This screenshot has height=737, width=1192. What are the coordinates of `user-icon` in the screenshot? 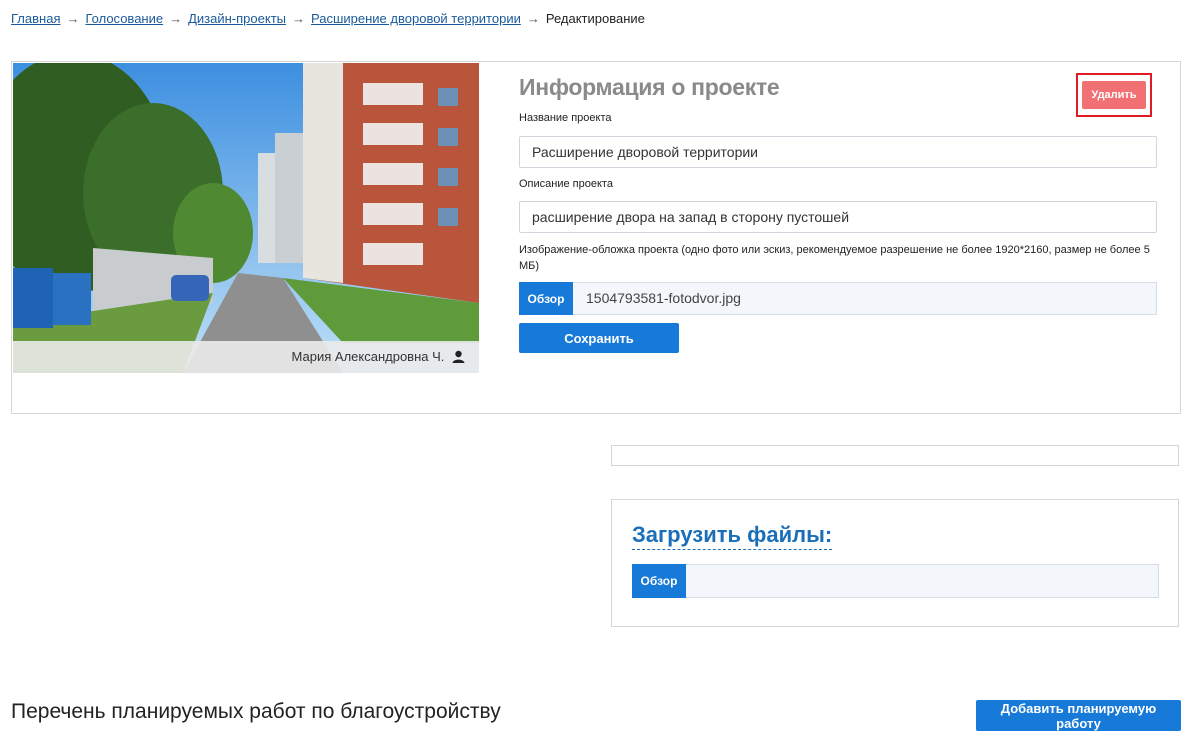 It's located at (458, 359).